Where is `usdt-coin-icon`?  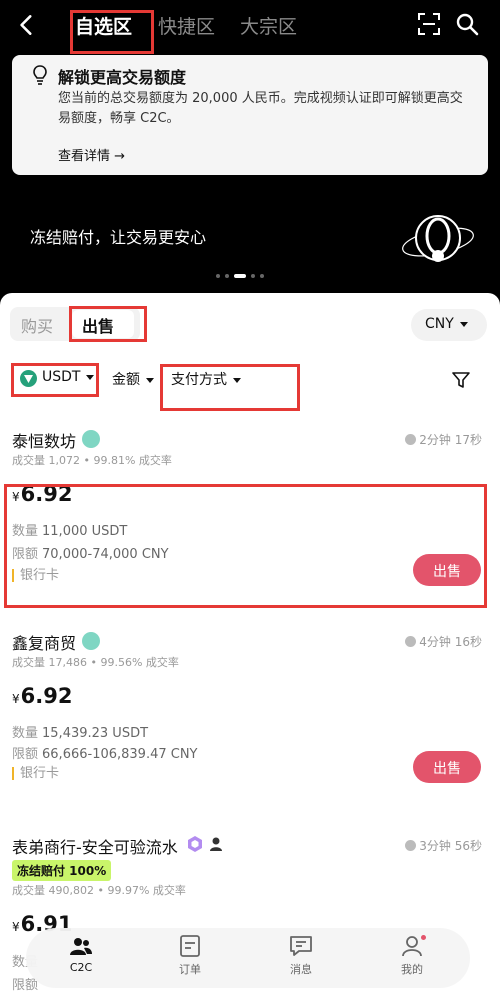
usdt-coin-icon is located at coordinates (28, 378).